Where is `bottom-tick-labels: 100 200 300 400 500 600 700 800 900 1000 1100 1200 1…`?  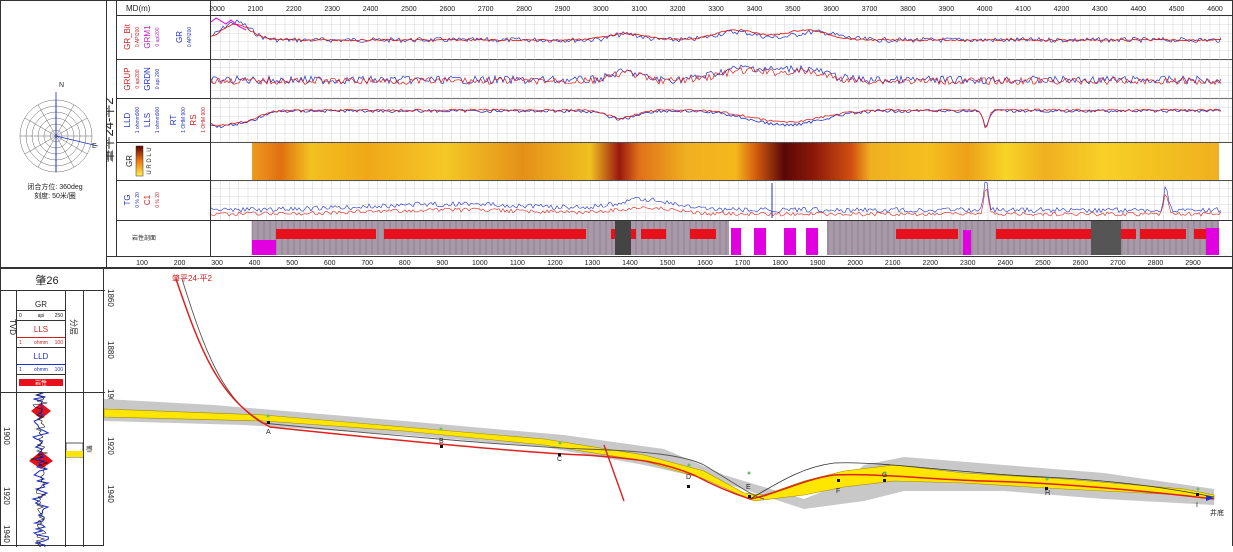 bottom-tick-labels: 100 200 300 400 500 600 700 800 900 1000 1100 1200 1… is located at coordinates (668, 263).